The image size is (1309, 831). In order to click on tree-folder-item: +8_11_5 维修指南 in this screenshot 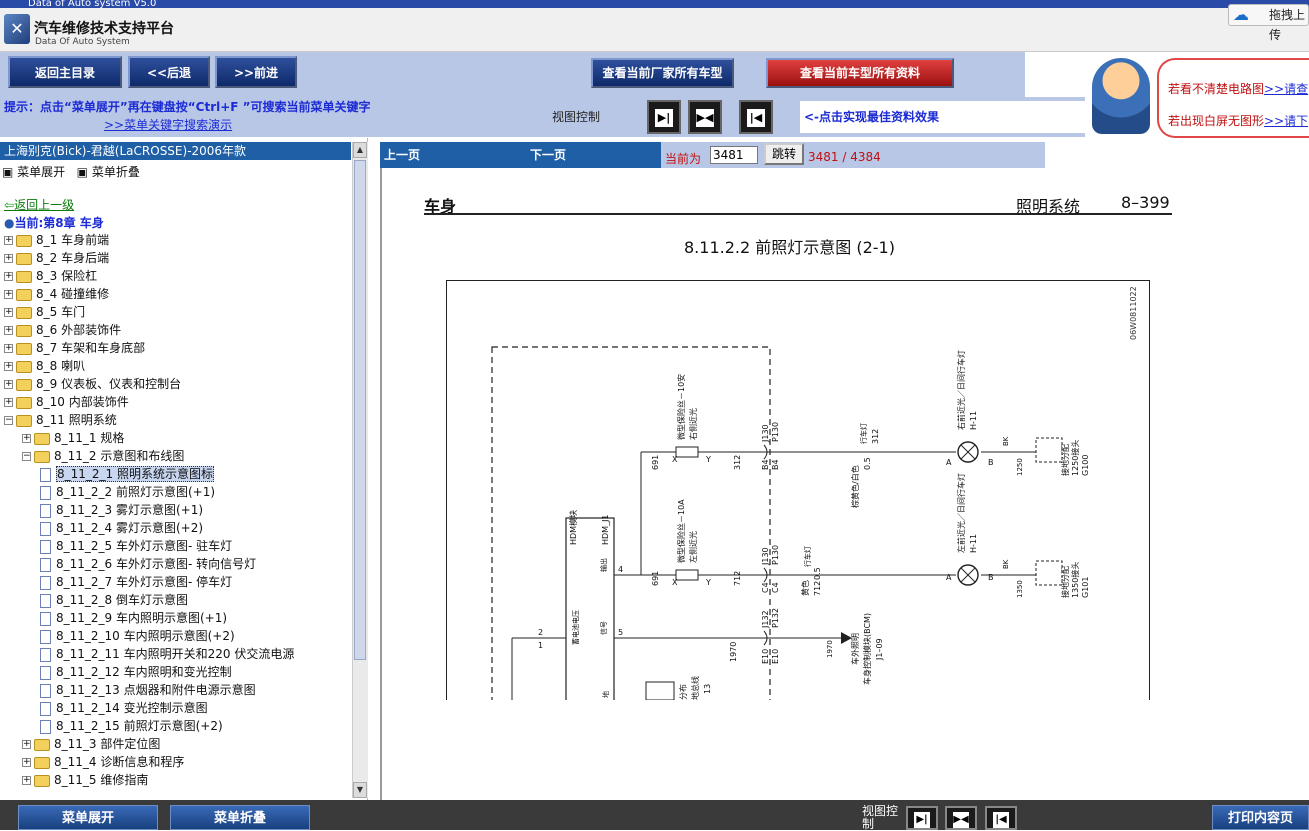, I will do `click(85, 780)`.